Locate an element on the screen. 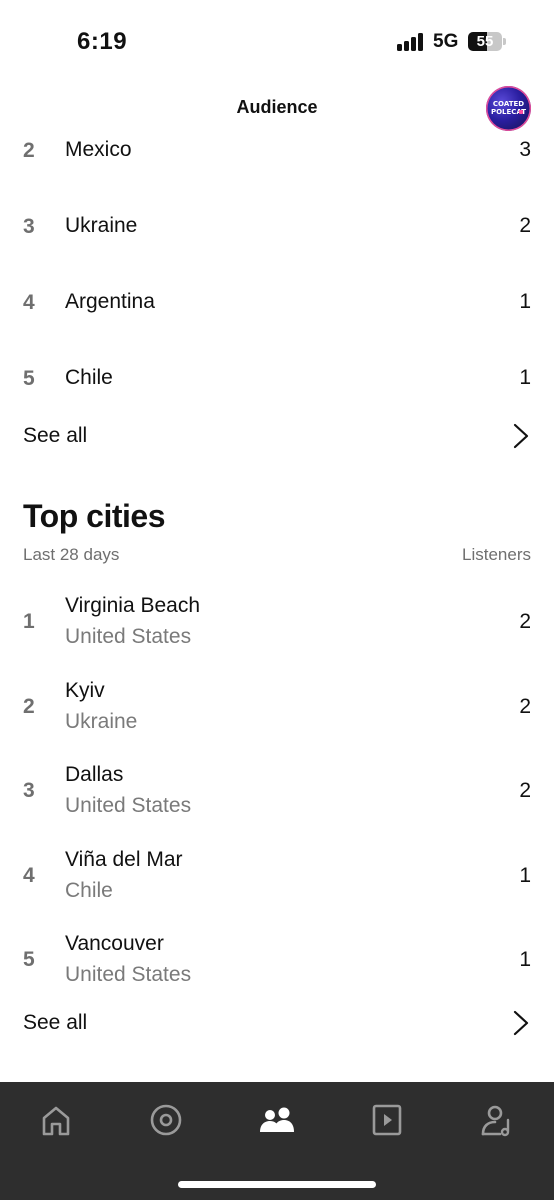  country-name: Ukraine is located at coordinates (101, 225).